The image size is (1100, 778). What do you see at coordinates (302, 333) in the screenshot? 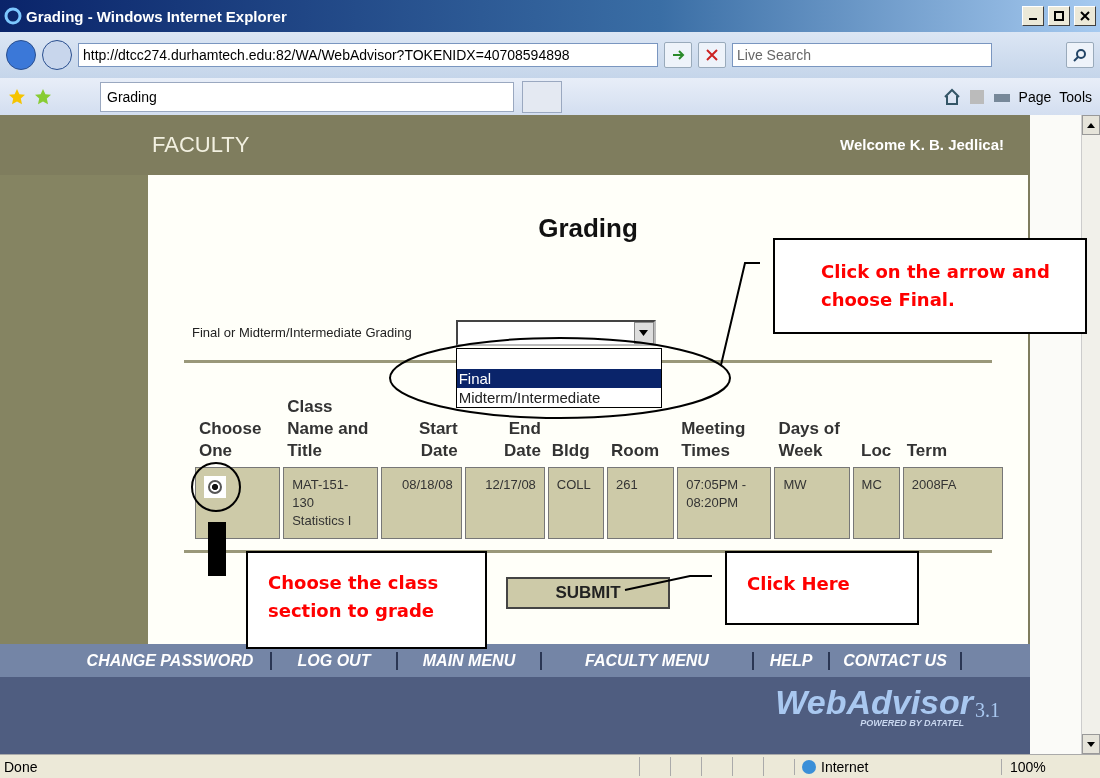
I see `field-label: Final or Midterm/Intermediate Grading` at bounding box center [302, 333].